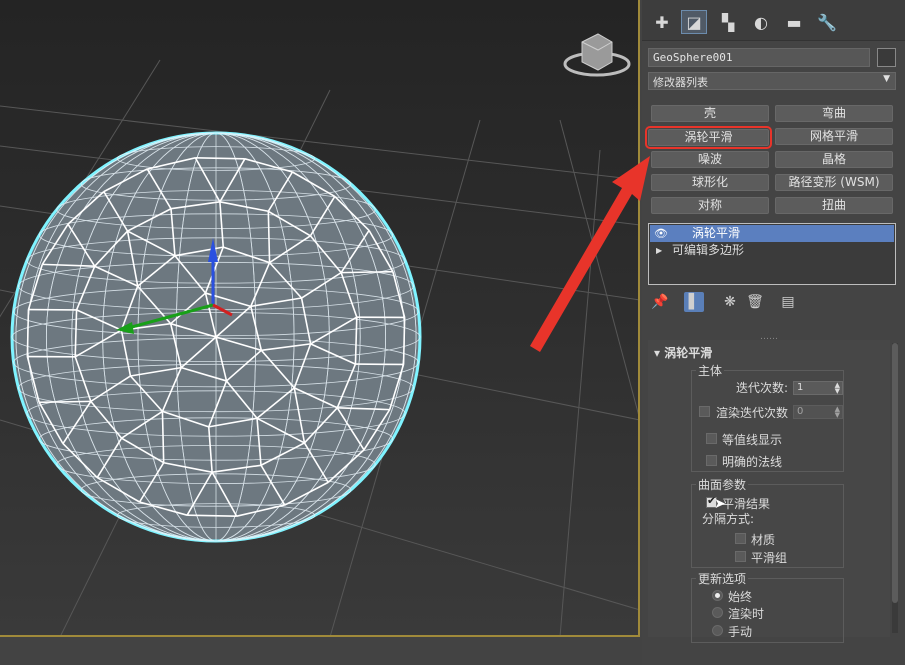 The image size is (905, 665). What do you see at coordinates (659, 250) in the screenshot?
I see `expand-arrow-icon: ▶` at bounding box center [659, 250].